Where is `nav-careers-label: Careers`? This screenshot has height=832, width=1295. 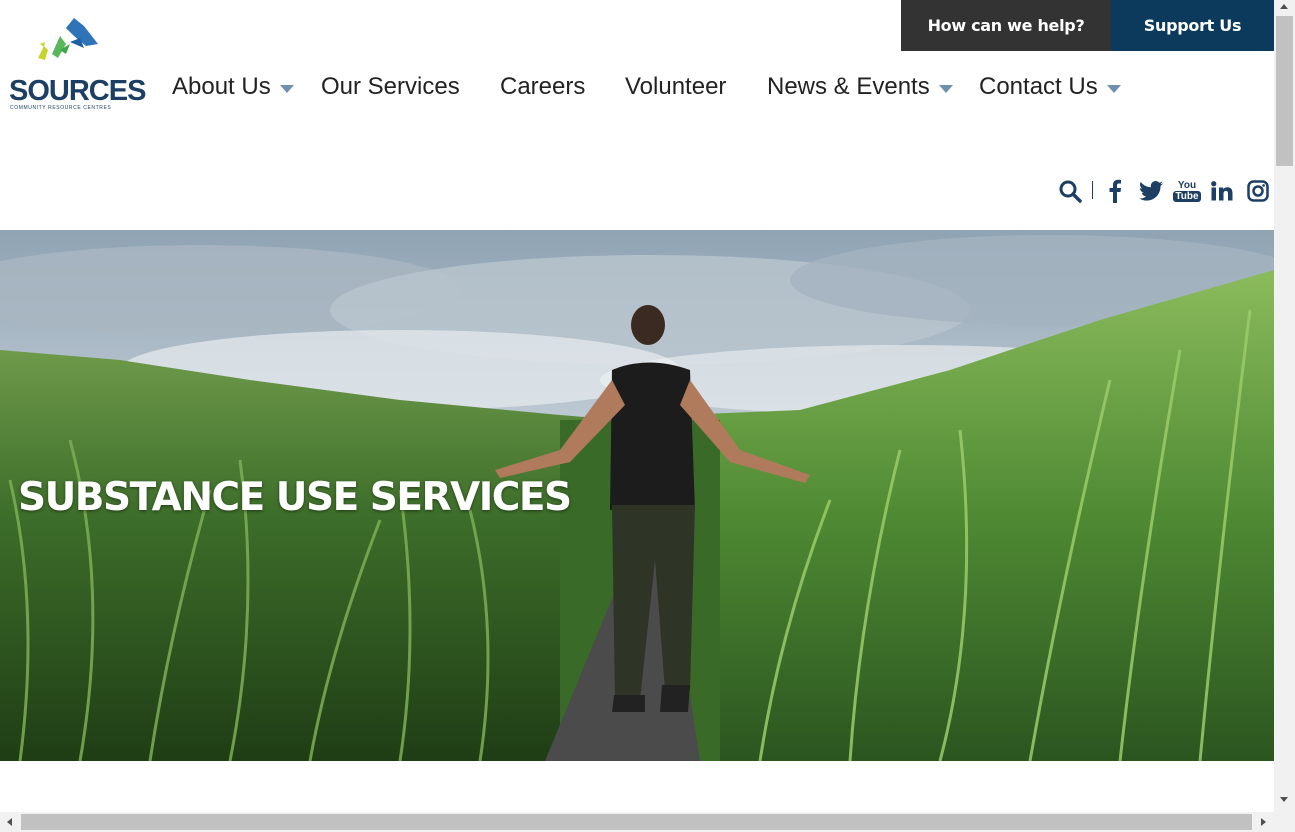
nav-careers-label: Careers is located at coordinates (543, 86).